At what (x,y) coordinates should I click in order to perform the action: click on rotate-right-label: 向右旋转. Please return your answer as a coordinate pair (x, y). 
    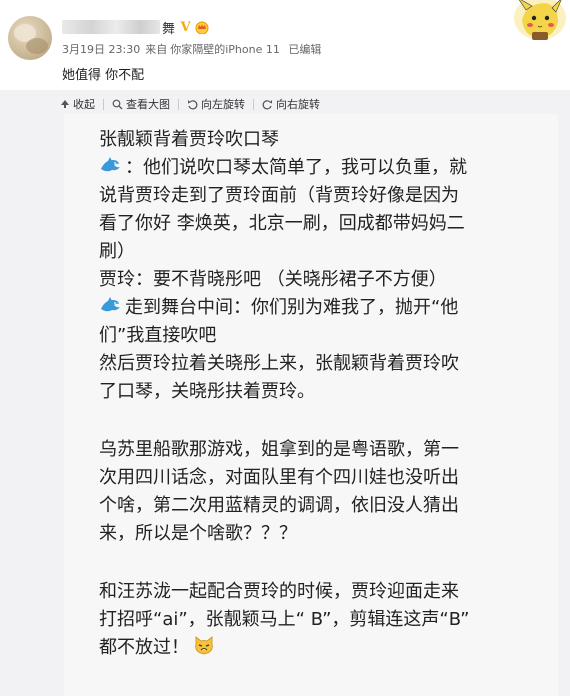
    Looking at the image, I should click on (298, 104).